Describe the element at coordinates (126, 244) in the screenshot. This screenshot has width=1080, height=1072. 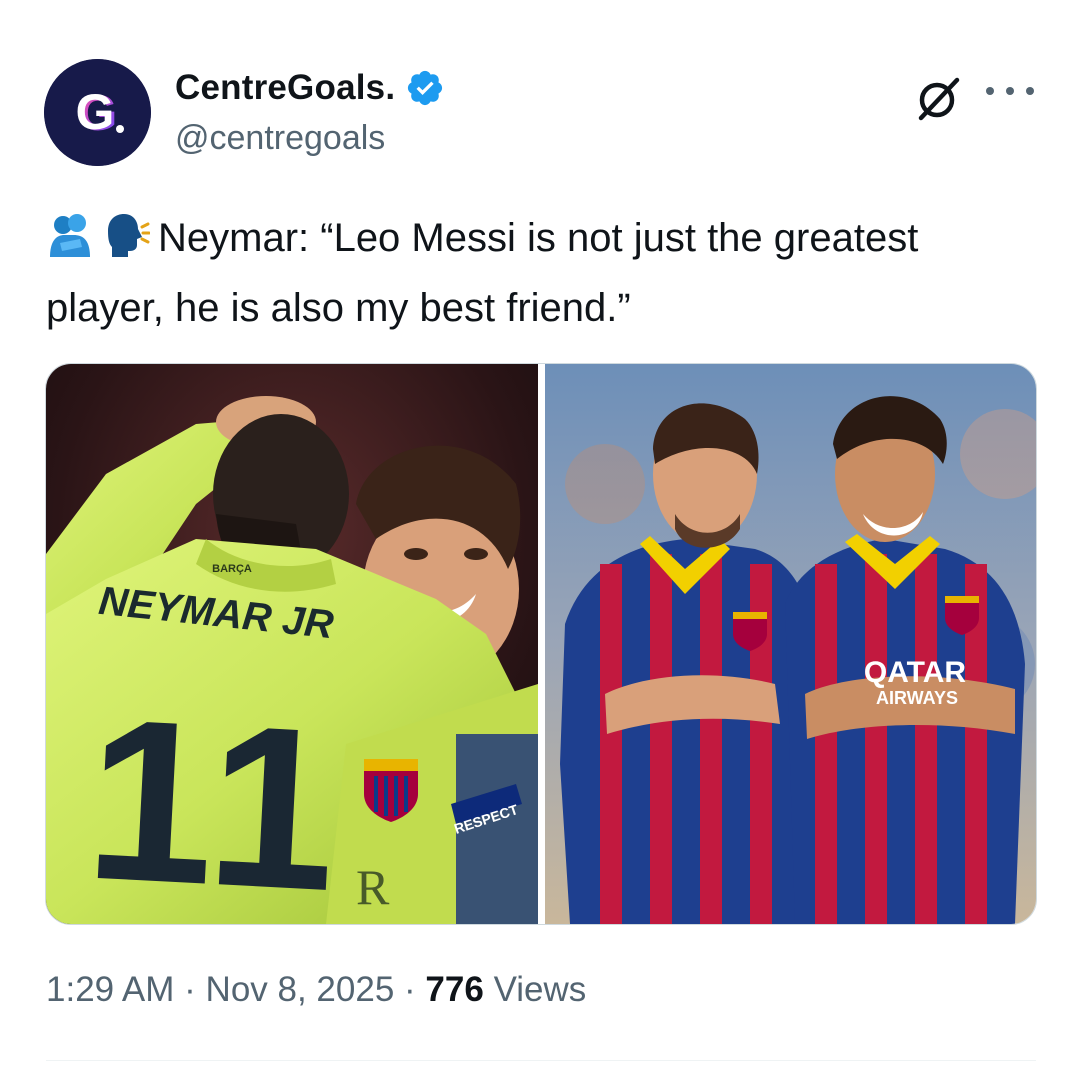
I see `speaking-head-icon` at that location.